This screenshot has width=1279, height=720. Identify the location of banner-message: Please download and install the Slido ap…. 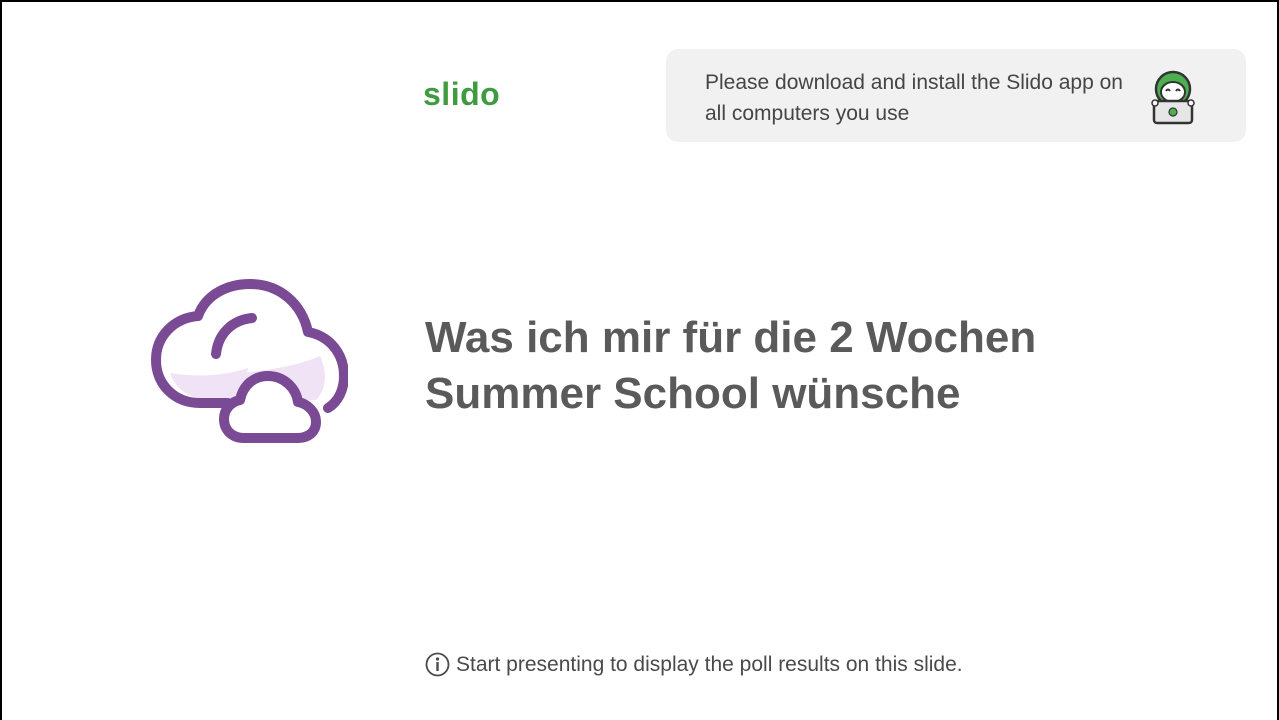
(914, 98).